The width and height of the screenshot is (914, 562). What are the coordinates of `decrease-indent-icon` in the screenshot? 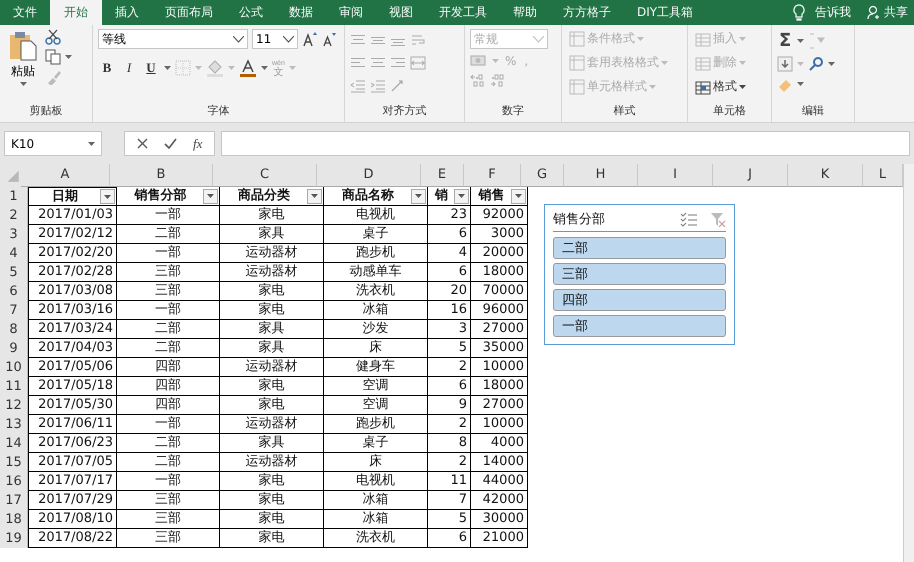 It's located at (358, 86).